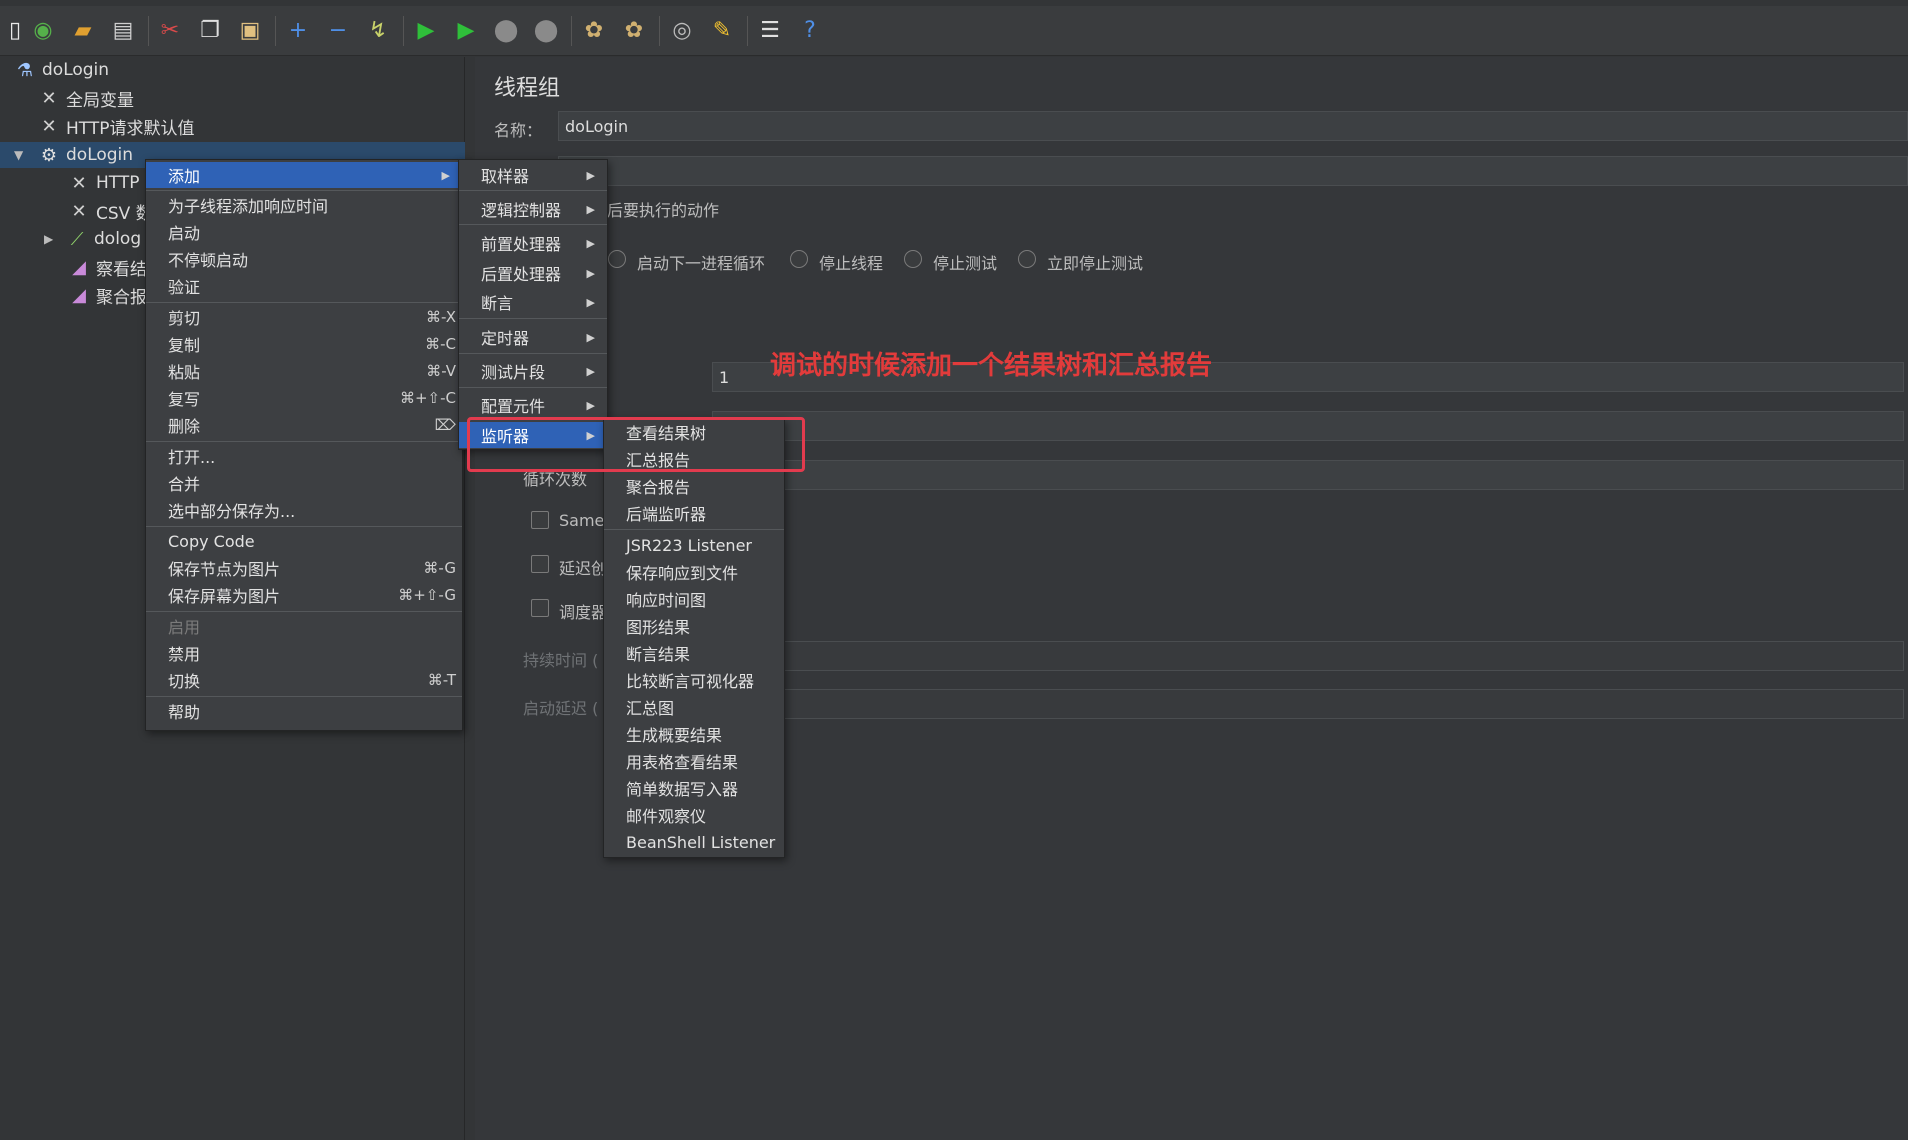 The height and width of the screenshot is (1140, 1908). What do you see at coordinates (1308, 426) in the screenshot?
I see `ramp-up-field` at bounding box center [1308, 426].